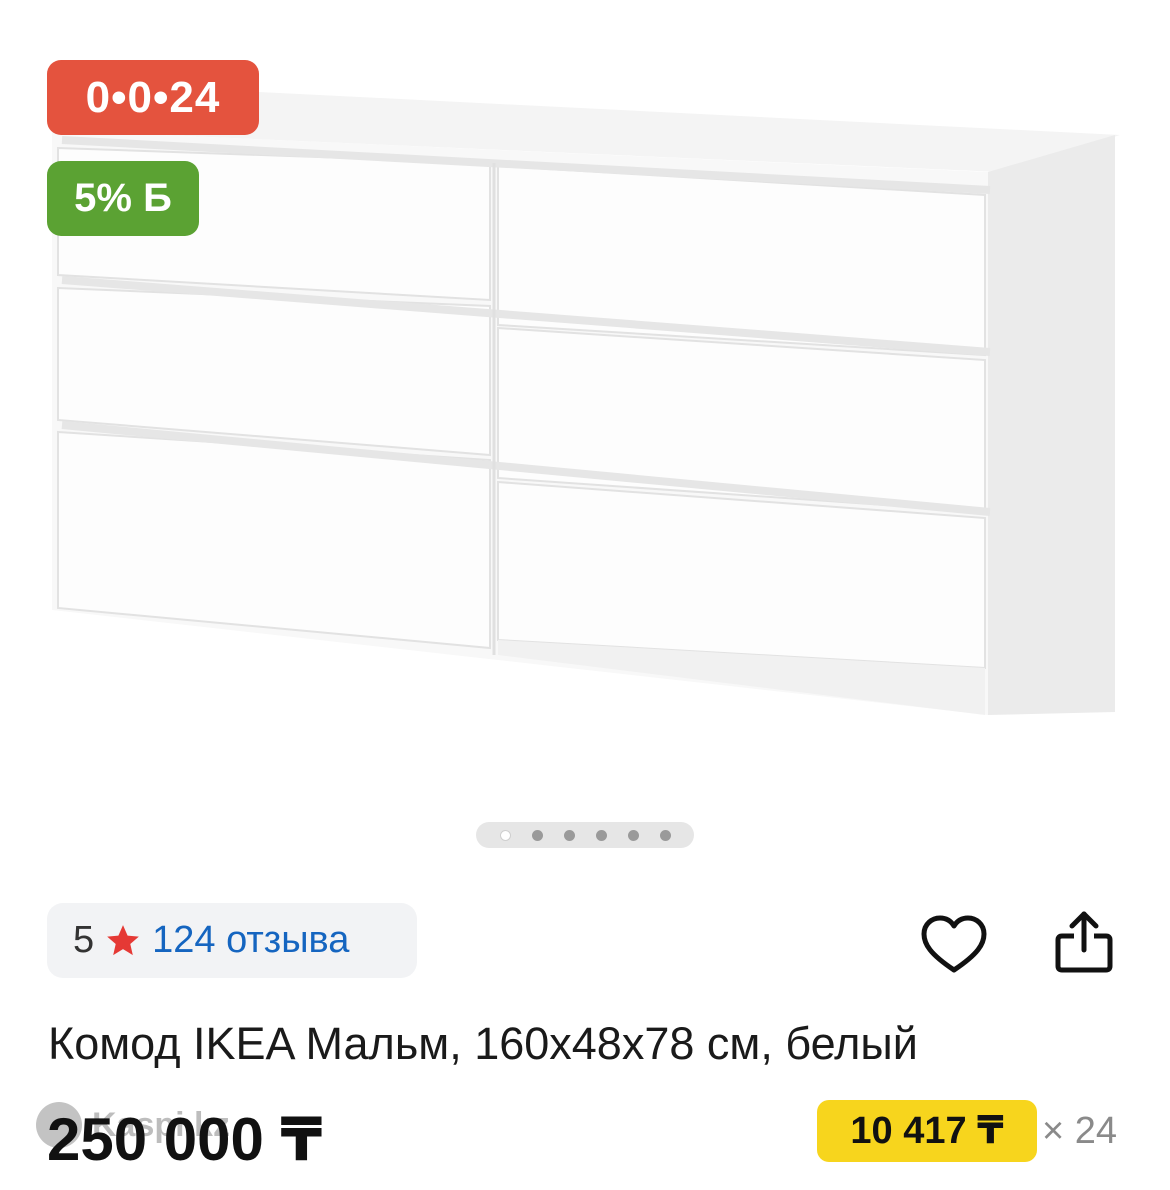  I want to click on favorite-button, so click(954, 946).